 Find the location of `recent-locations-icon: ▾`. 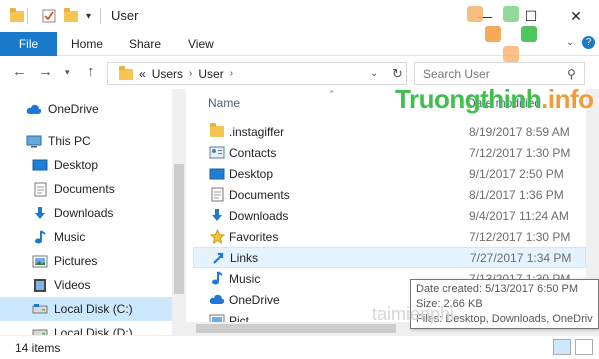

recent-locations-icon: ▾ is located at coordinates (67, 72).